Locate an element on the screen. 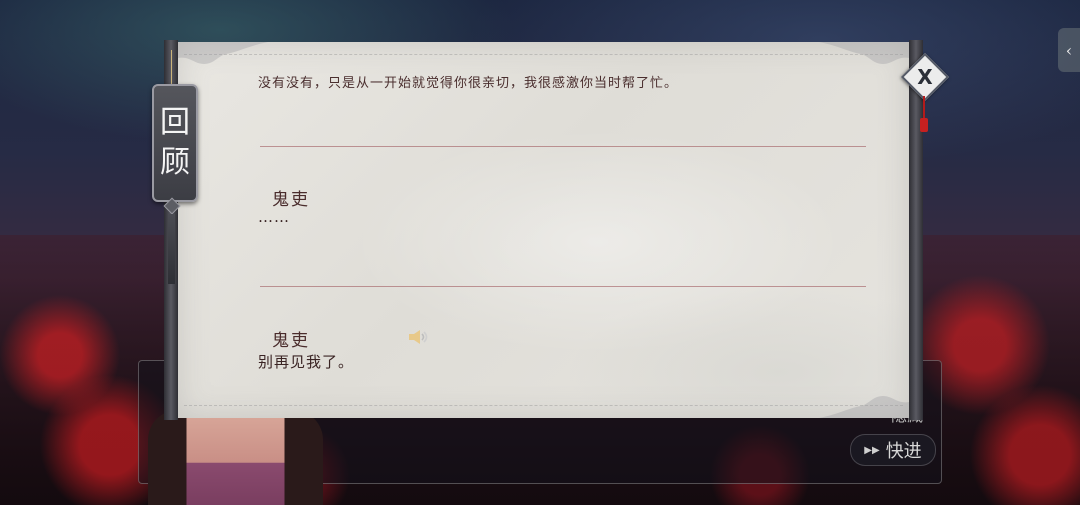 The width and height of the screenshot is (1080, 505). log-entry-text: 别再见我了。 is located at coordinates (306, 362).